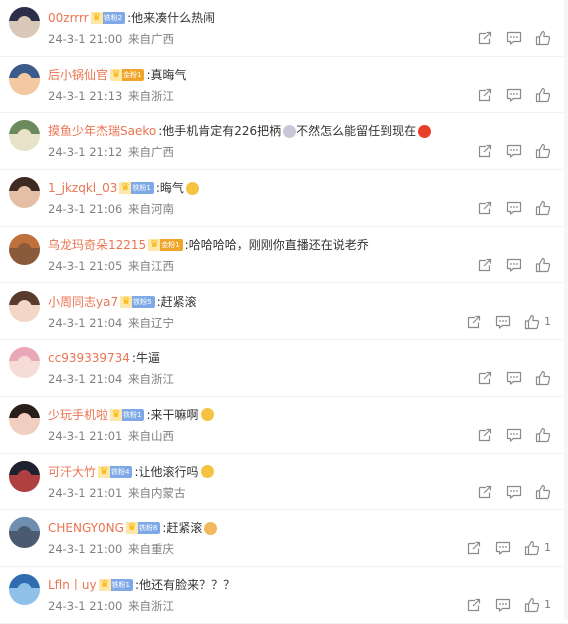 The image size is (568, 624). Describe the element at coordinates (117, 493) in the screenshot. I see `comment-meta: 24-3-1 21:01 来自内蒙古` at that location.